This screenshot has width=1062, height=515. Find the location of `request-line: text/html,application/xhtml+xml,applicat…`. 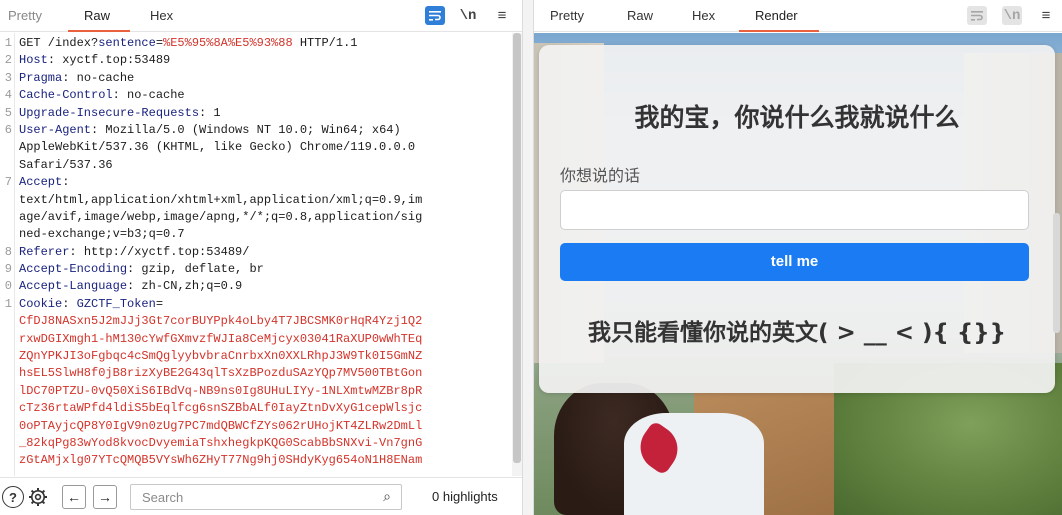

request-line: text/html,application/xhtml+xml,applicat… is located at coordinates (261, 200).